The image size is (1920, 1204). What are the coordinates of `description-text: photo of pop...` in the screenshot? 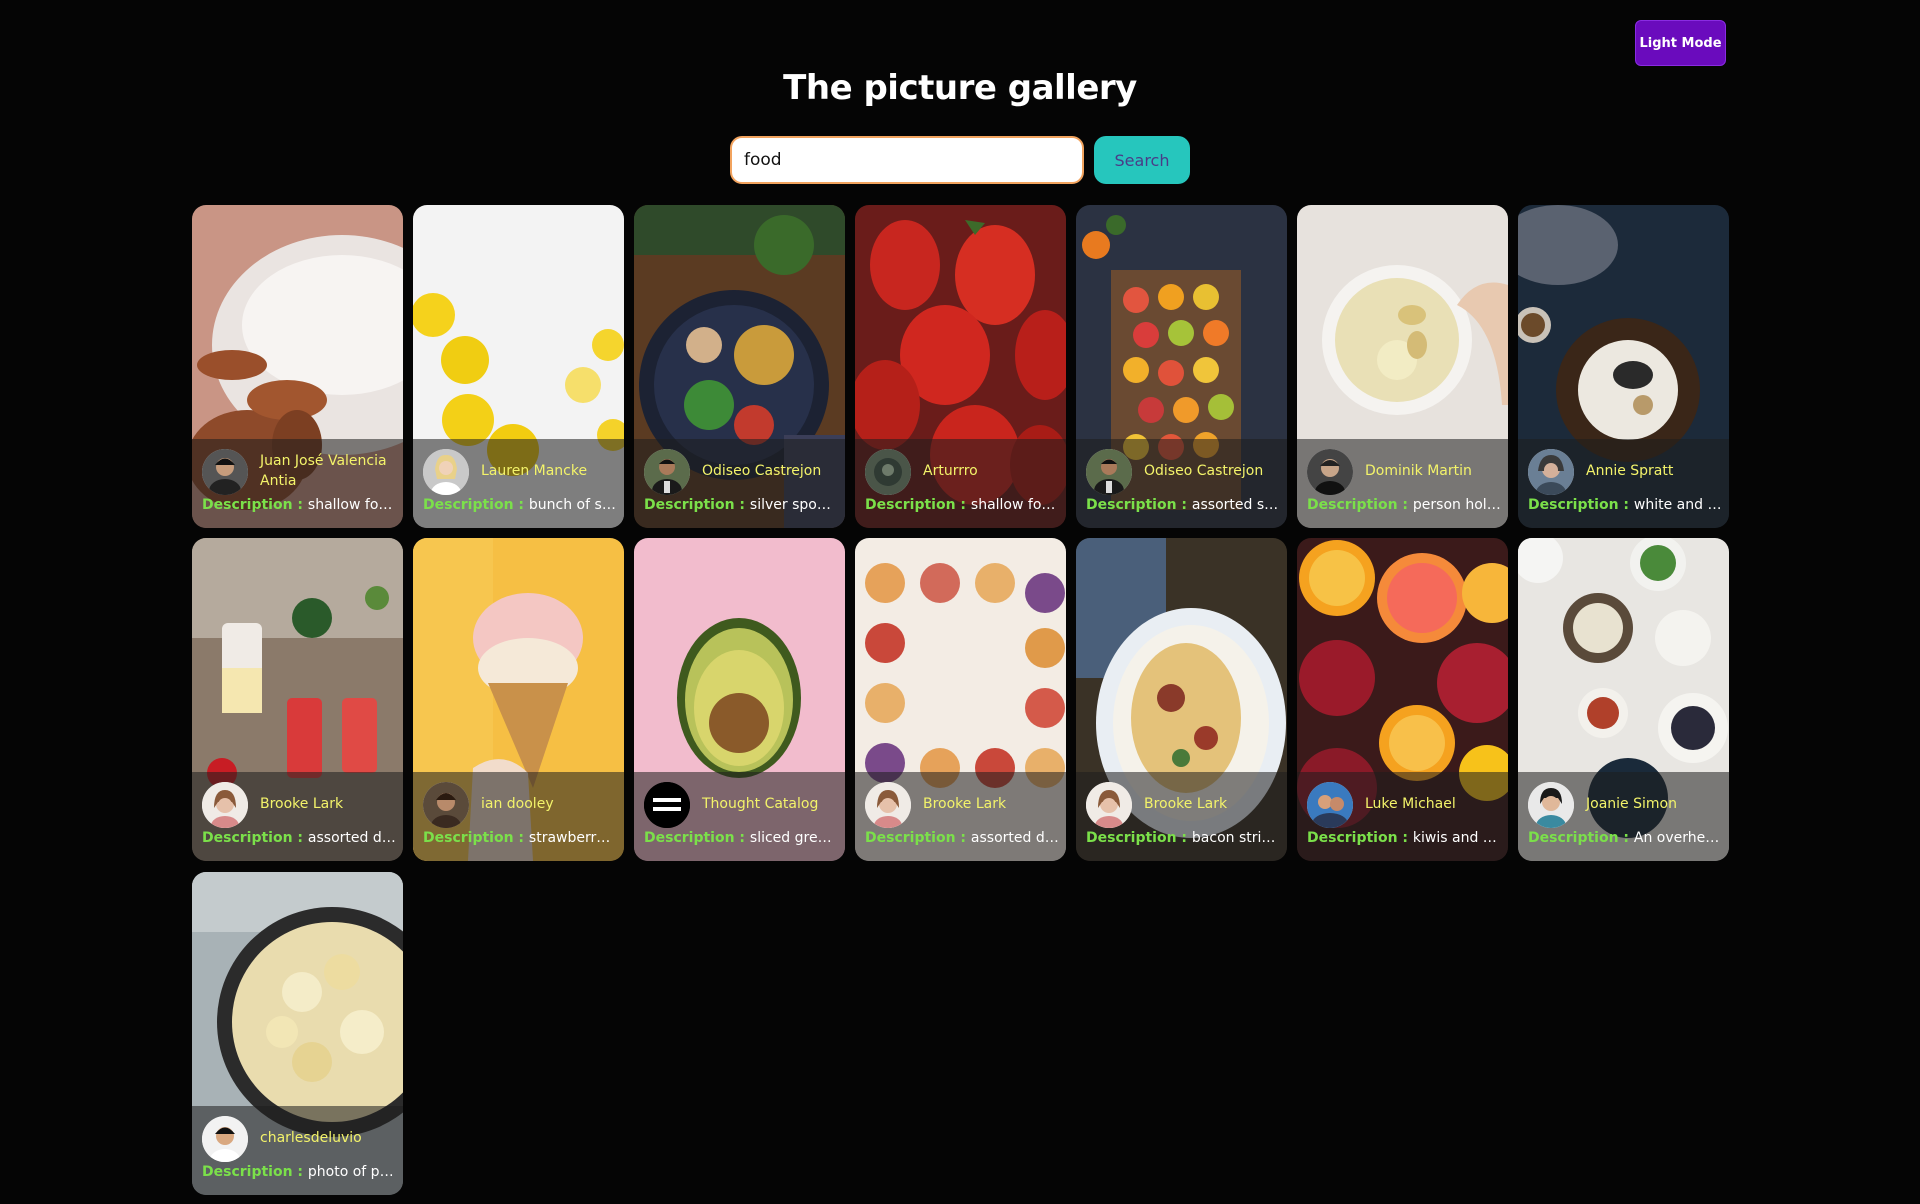 It's located at (352, 1172).